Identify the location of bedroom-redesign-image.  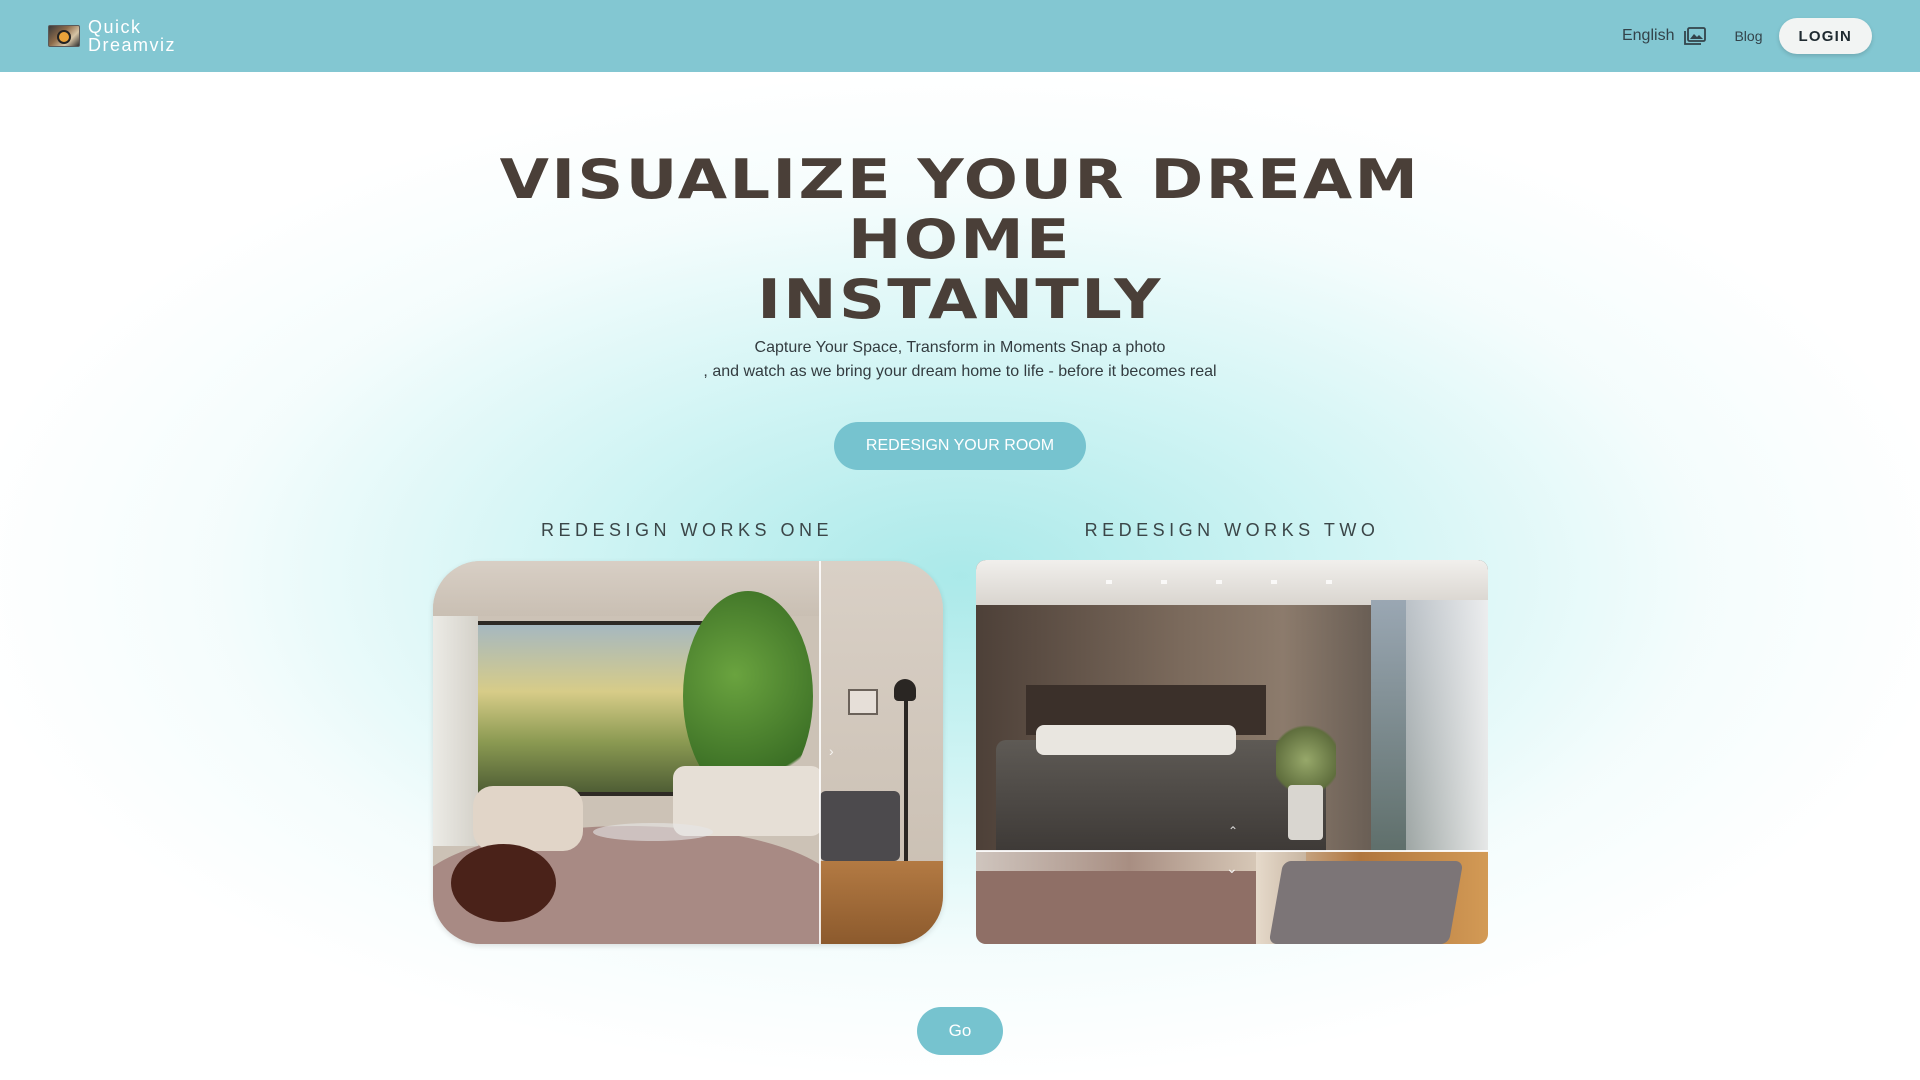
(1232, 705).